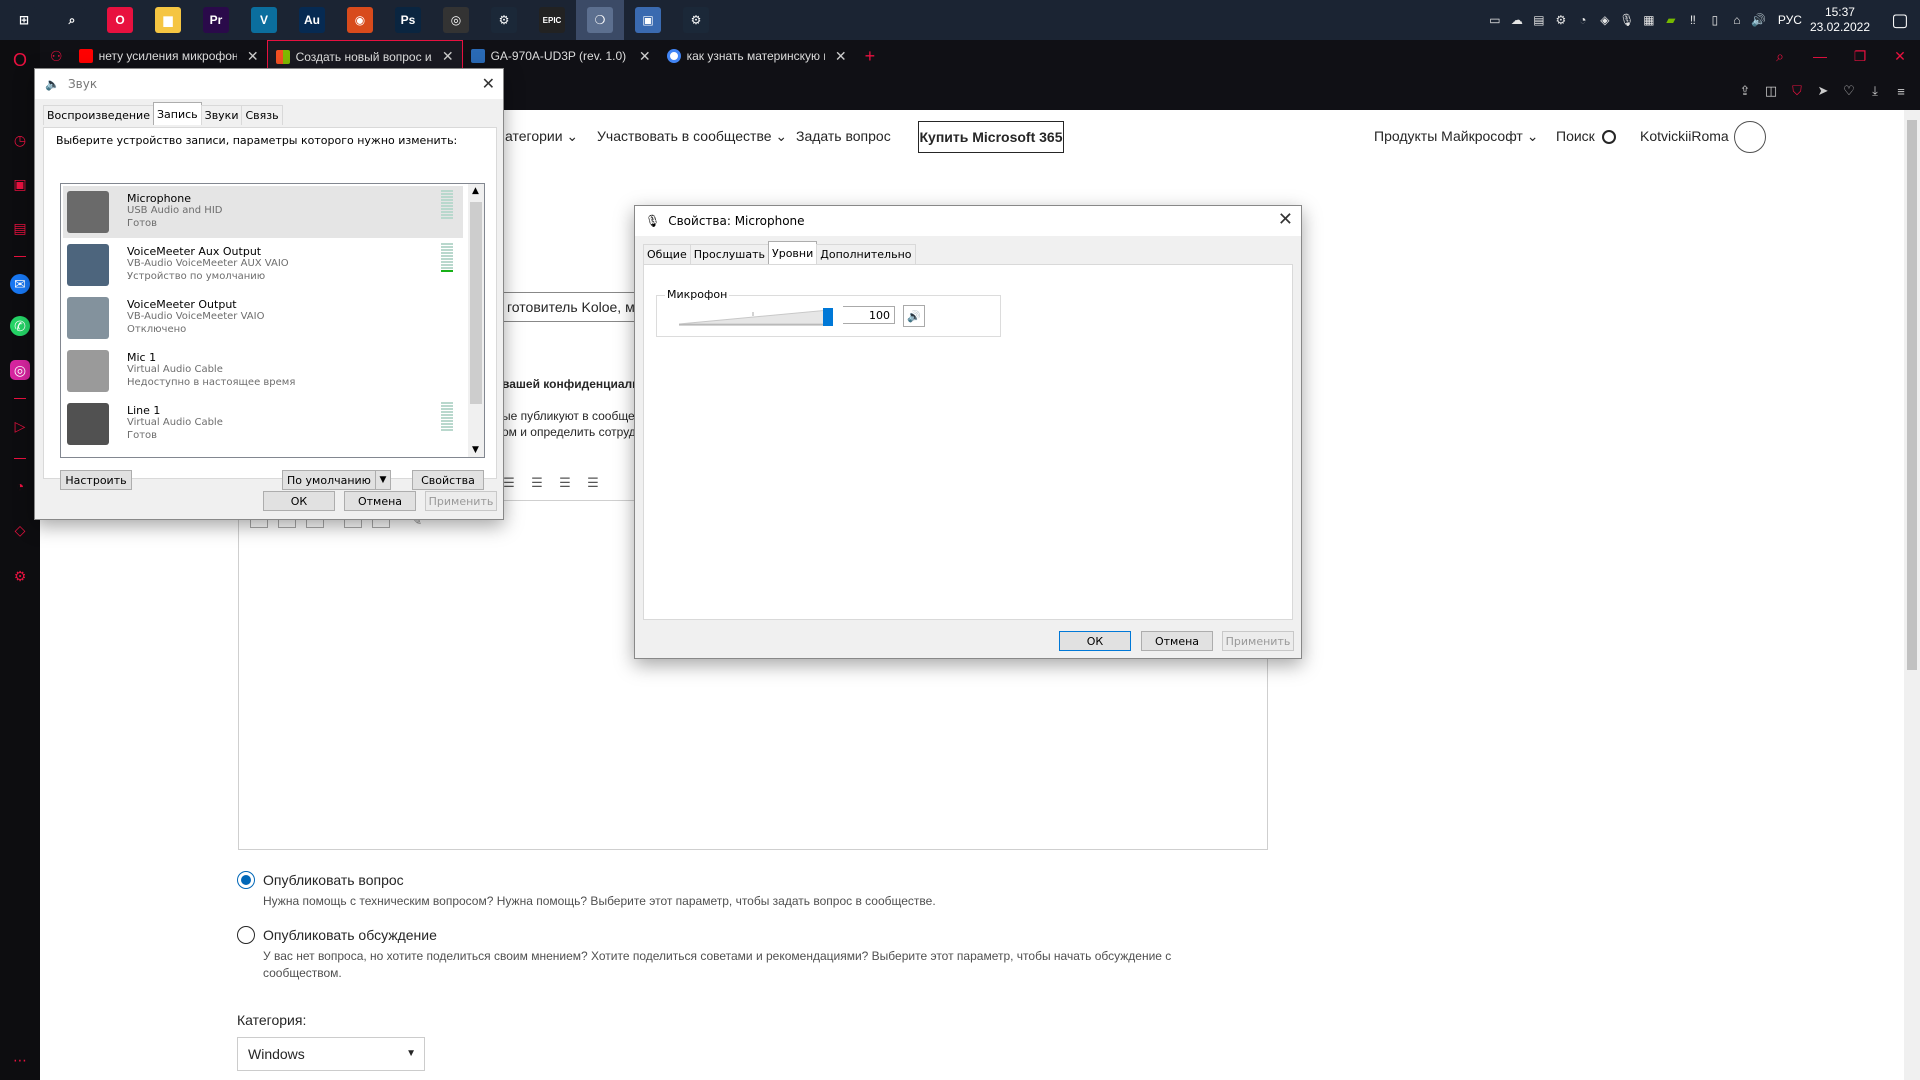 This screenshot has width=1920, height=1080. What do you see at coordinates (1745, 91) in the screenshot?
I see `share-icon: ⇪` at bounding box center [1745, 91].